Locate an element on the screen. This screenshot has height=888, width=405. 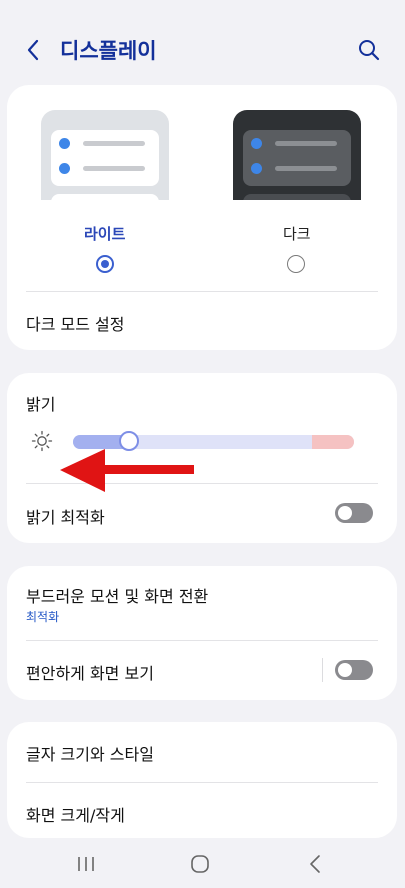
header: 디스플레이 is located at coordinates (202, 42).